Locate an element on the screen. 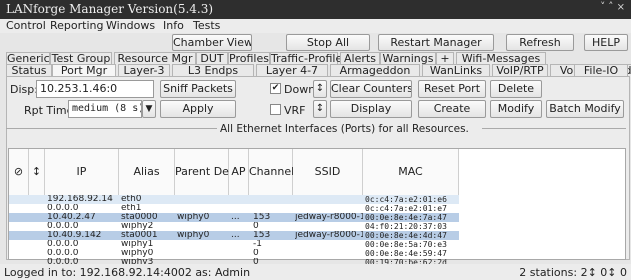 The width and height of the screenshot is (631, 280). restart-manager-button: Restart Manager is located at coordinates (436, 42).